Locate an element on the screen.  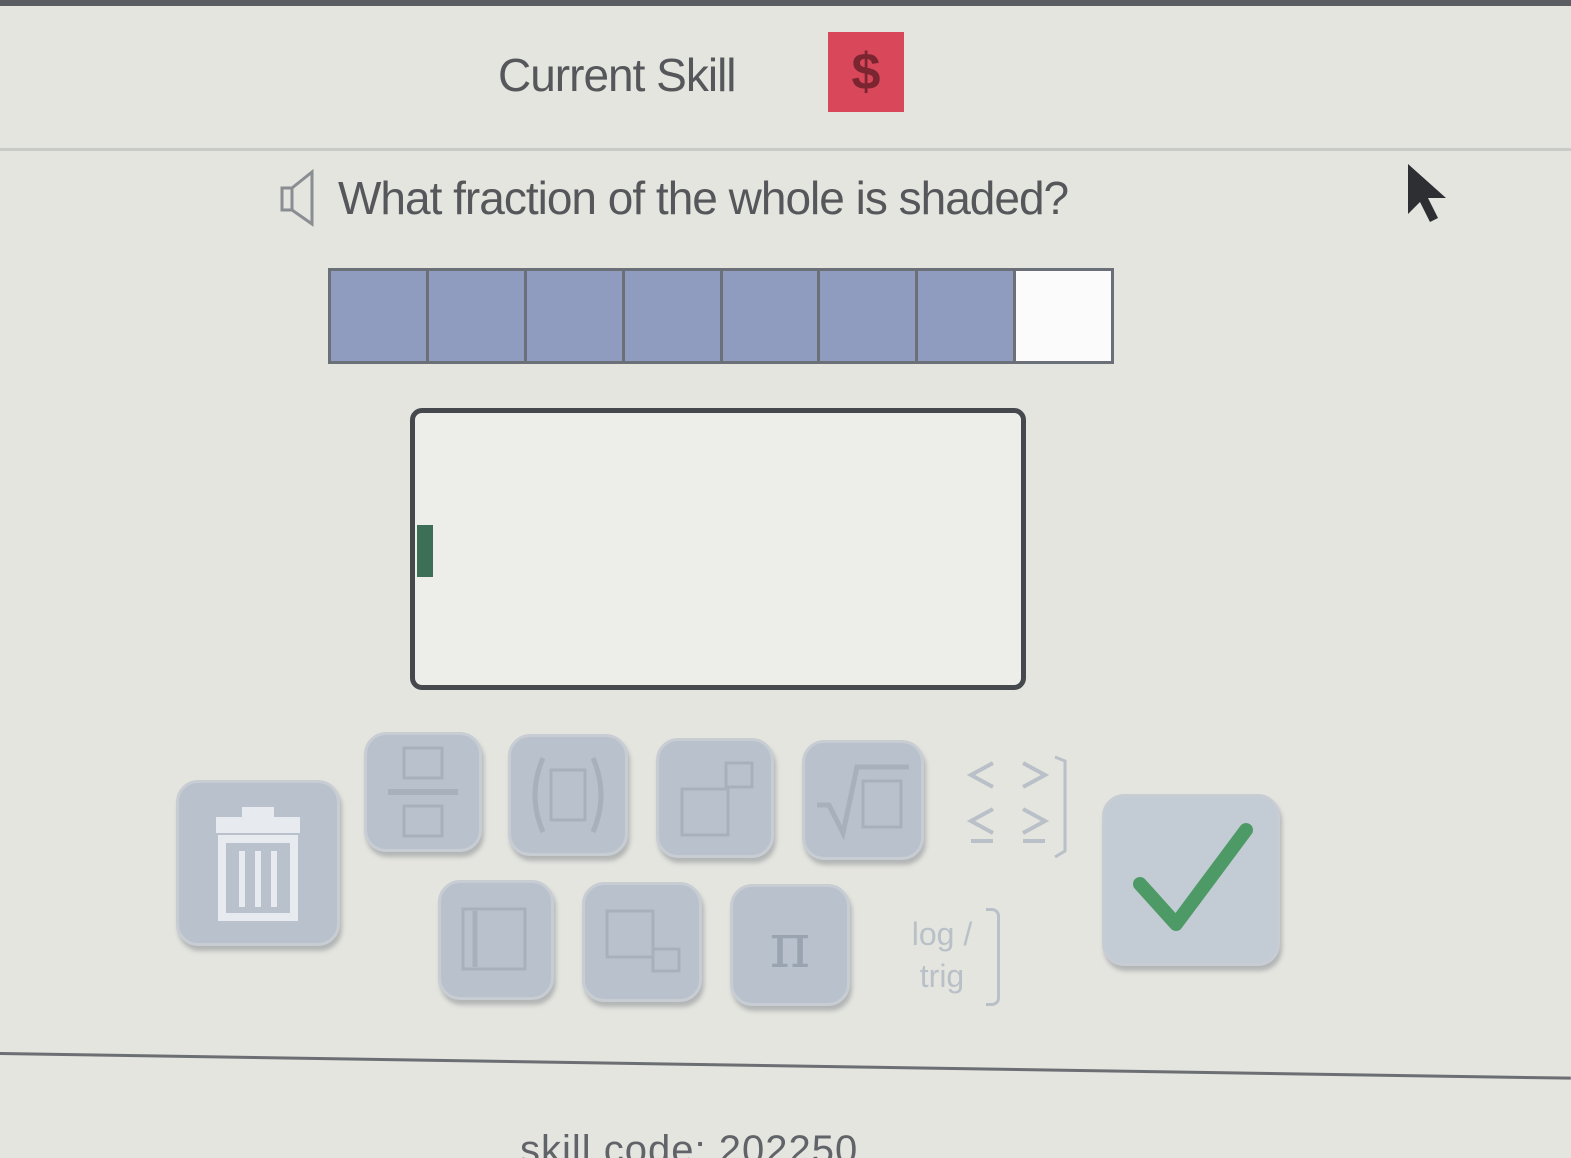
submit-button is located at coordinates (1191, 880).